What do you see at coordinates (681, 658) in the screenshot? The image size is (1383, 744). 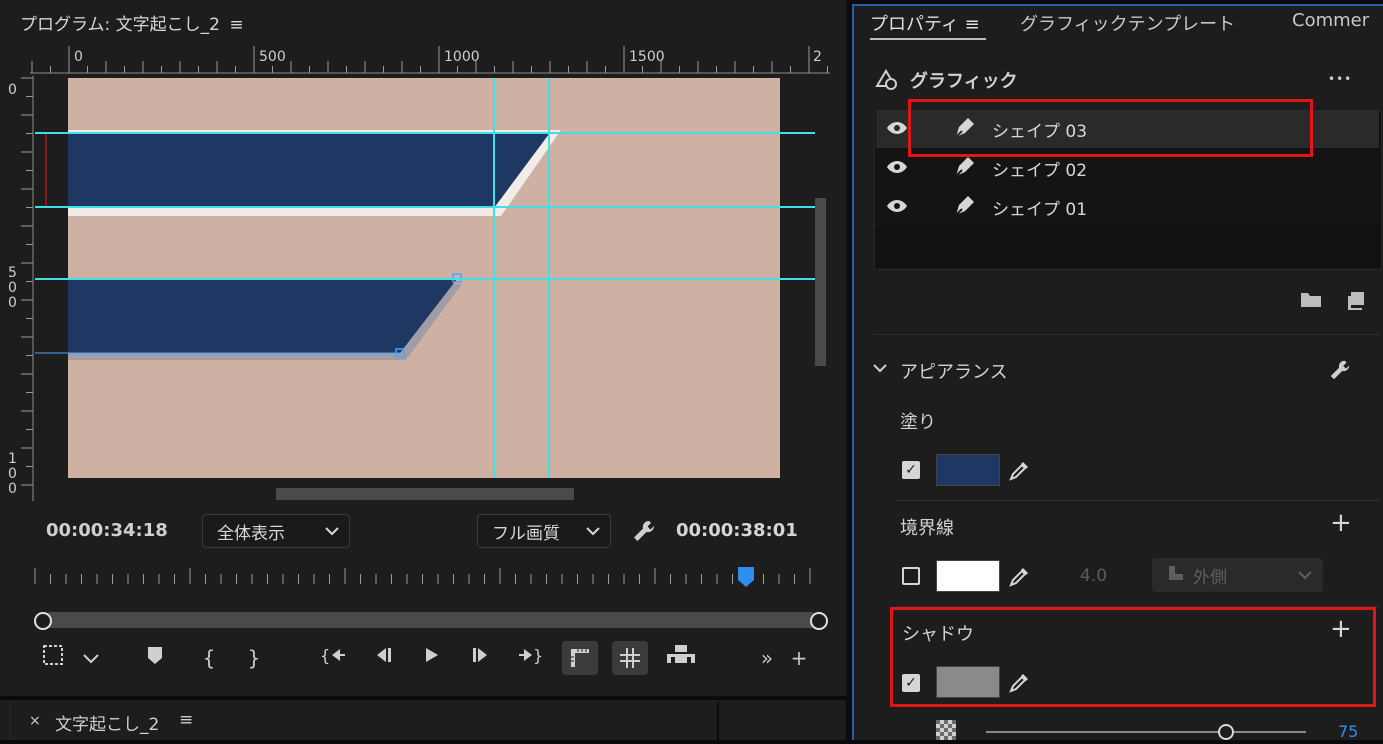 I see `export-frame-icon` at bounding box center [681, 658].